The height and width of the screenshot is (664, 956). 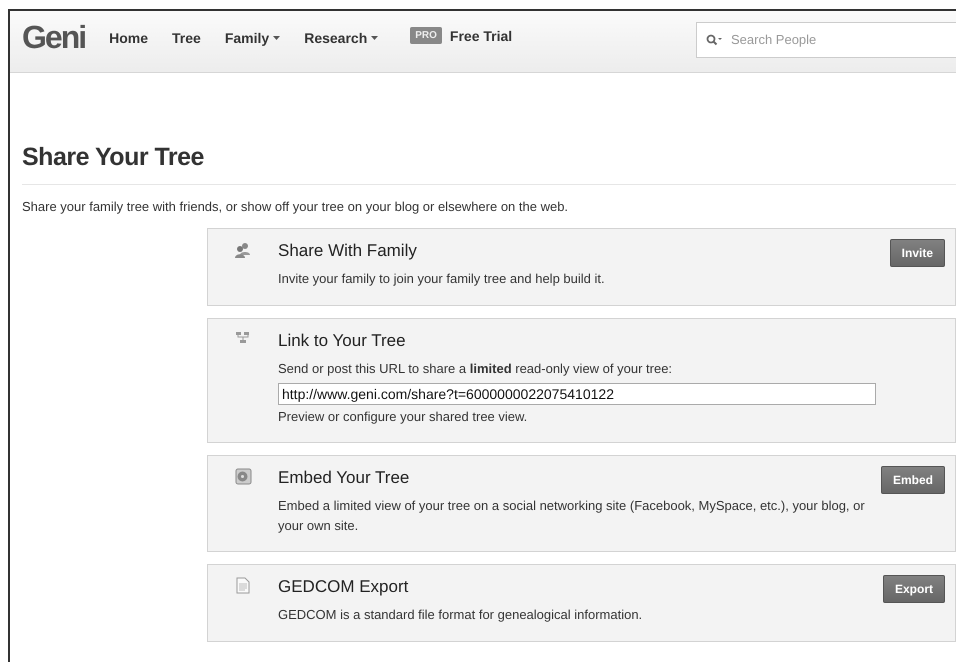 I want to click on url-field: http://www.geni.com/share?t=6000000022075410122, so click(x=577, y=393).